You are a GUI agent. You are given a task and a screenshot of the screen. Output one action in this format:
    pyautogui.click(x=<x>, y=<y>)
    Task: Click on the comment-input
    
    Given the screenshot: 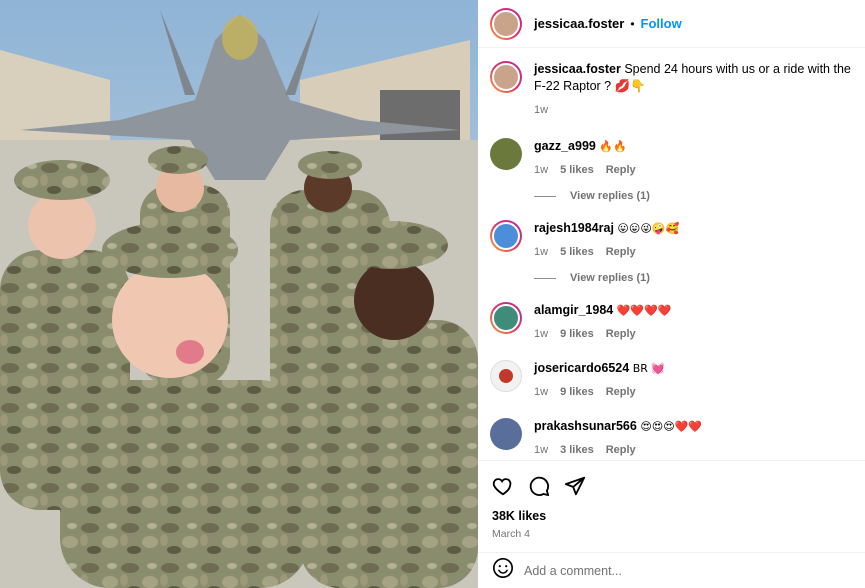 What is the action you would take?
    pyautogui.click(x=674, y=570)
    